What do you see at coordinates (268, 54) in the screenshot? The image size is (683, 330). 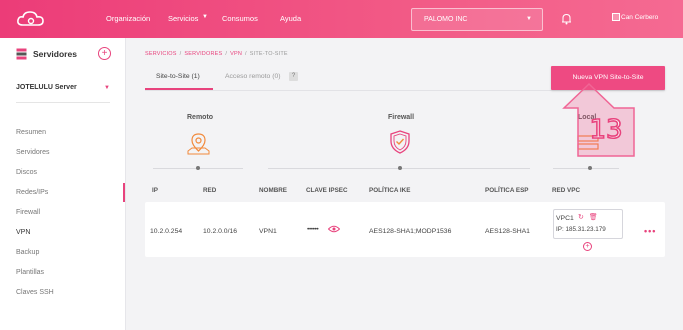 I see `breadcrumb-current: SITE-TO-SITE` at bounding box center [268, 54].